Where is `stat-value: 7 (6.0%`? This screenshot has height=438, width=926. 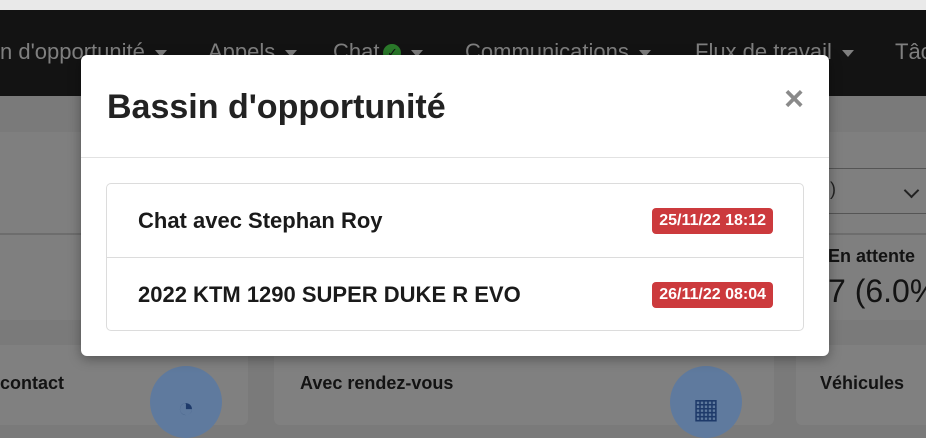 stat-value: 7 (6.0% is located at coordinates (877, 291).